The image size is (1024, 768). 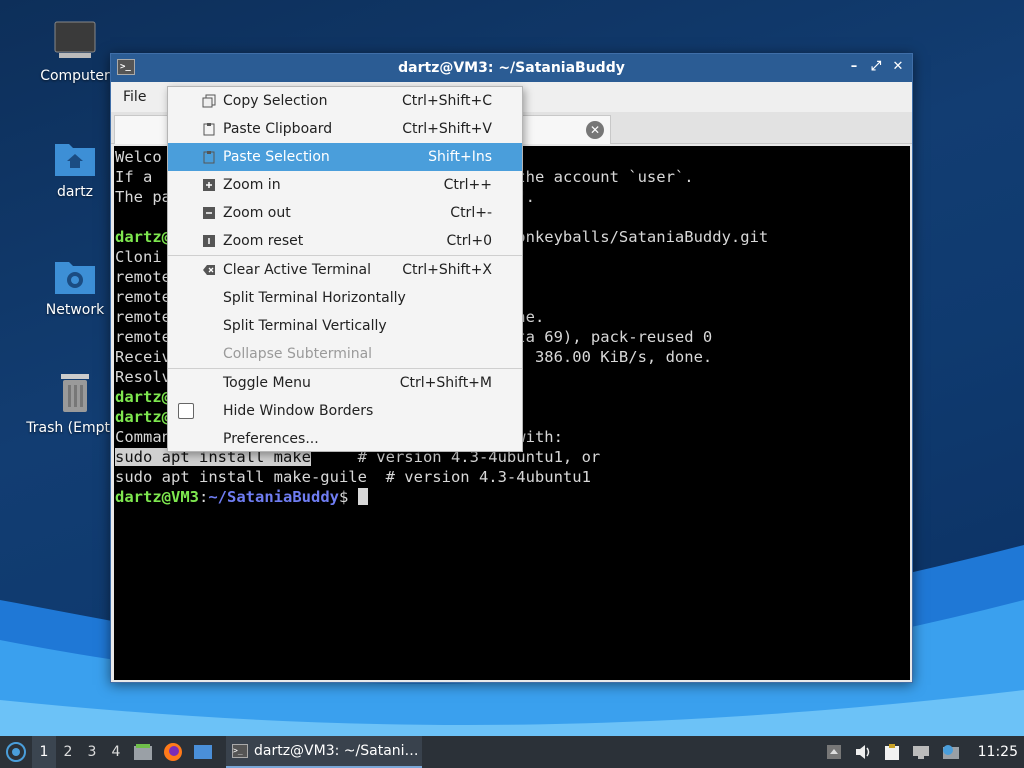 What do you see at coordinates (898, 67) in the screenshot?
I see `close-button: ✕` at bounding box center [898, 67].